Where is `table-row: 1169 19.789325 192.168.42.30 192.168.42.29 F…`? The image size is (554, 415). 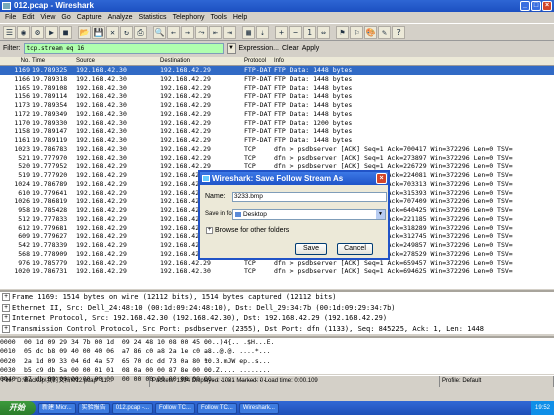
table-row: 1169 19.789325 192.168.42.30 192.168.42.29 F… is located at coordinates (277, 70).